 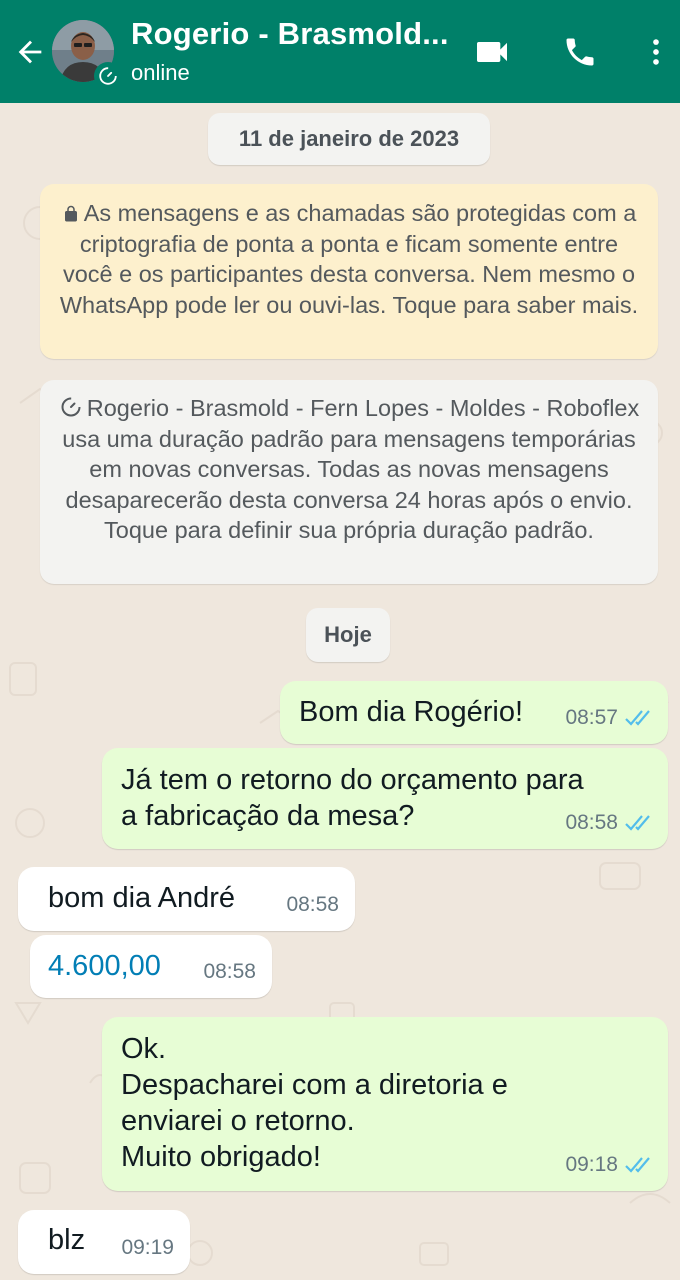 I want to click on message-text: blz, so click(x=67, y=1240).